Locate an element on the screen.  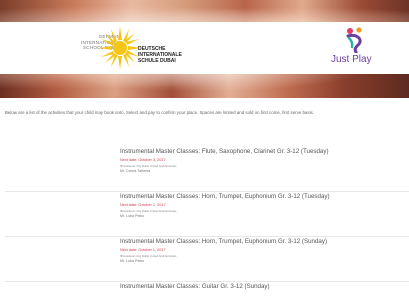
just-play-logo: Just Play is located at coordinates (357, 48).